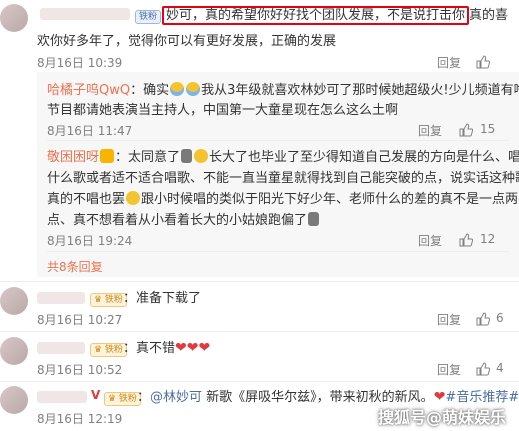  Describe the element at coordinates (80, 419) in the screenshot. I see `comment-date: 8月16日 12:19` at that location.